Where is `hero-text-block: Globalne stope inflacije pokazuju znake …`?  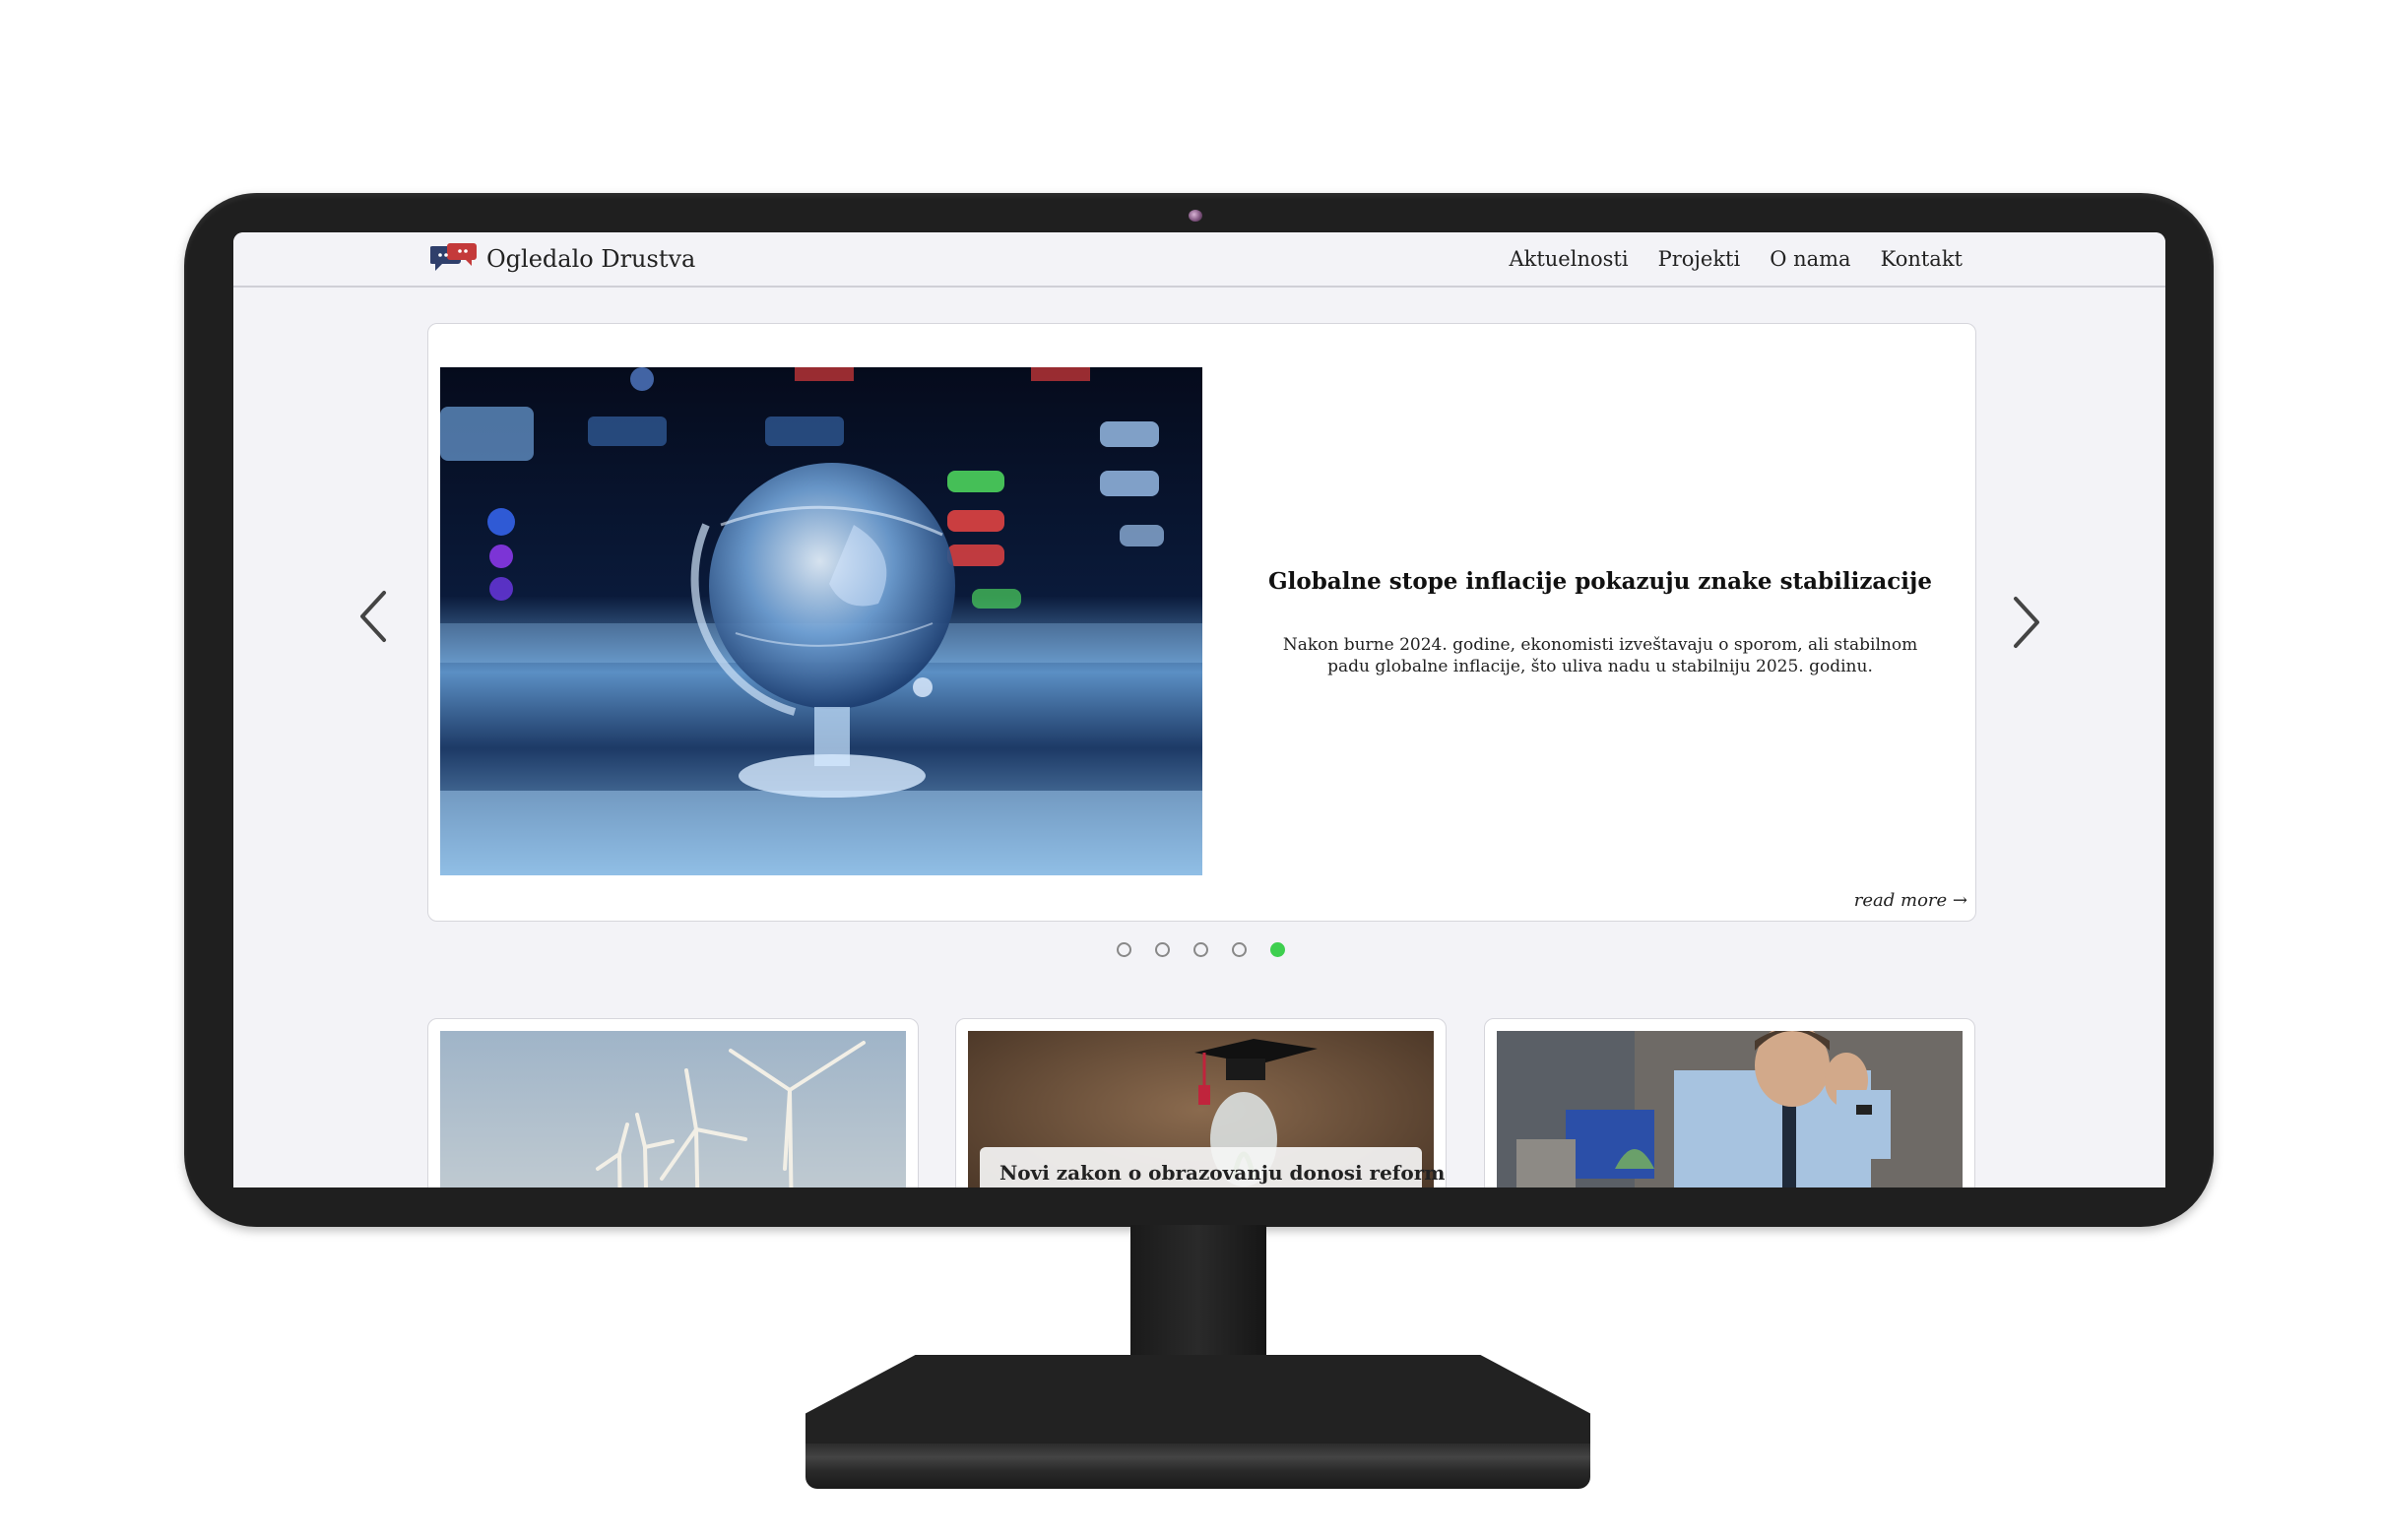
hero-text-block: Globalne stope inflacije pokazuju znake … is located at coordinates (1600, 622).